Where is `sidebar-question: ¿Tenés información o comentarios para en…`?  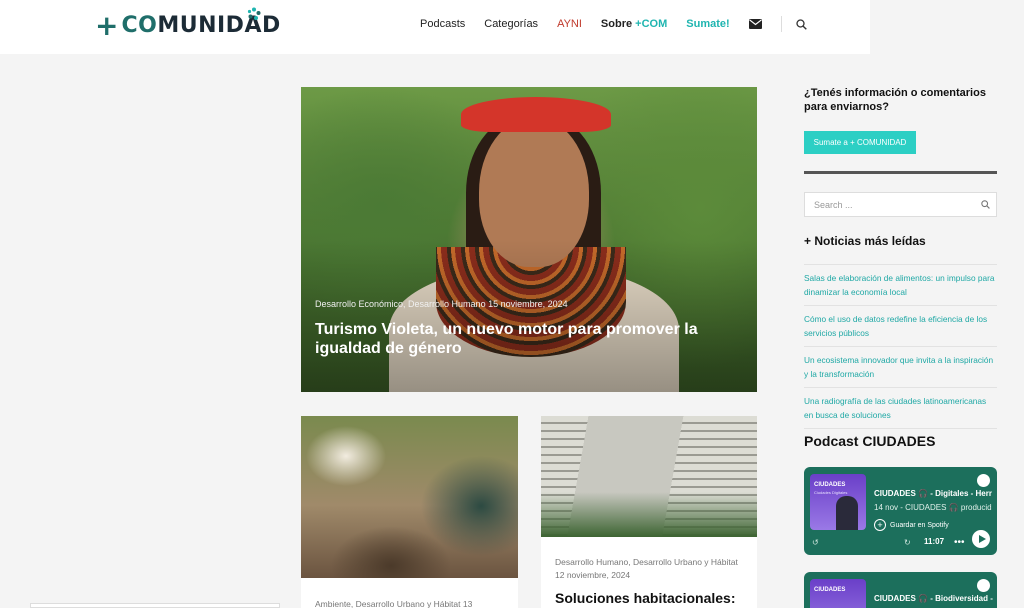
sidebar-question: ¿Tenés información o comentarios para en… is located at coordinates (895, 100).